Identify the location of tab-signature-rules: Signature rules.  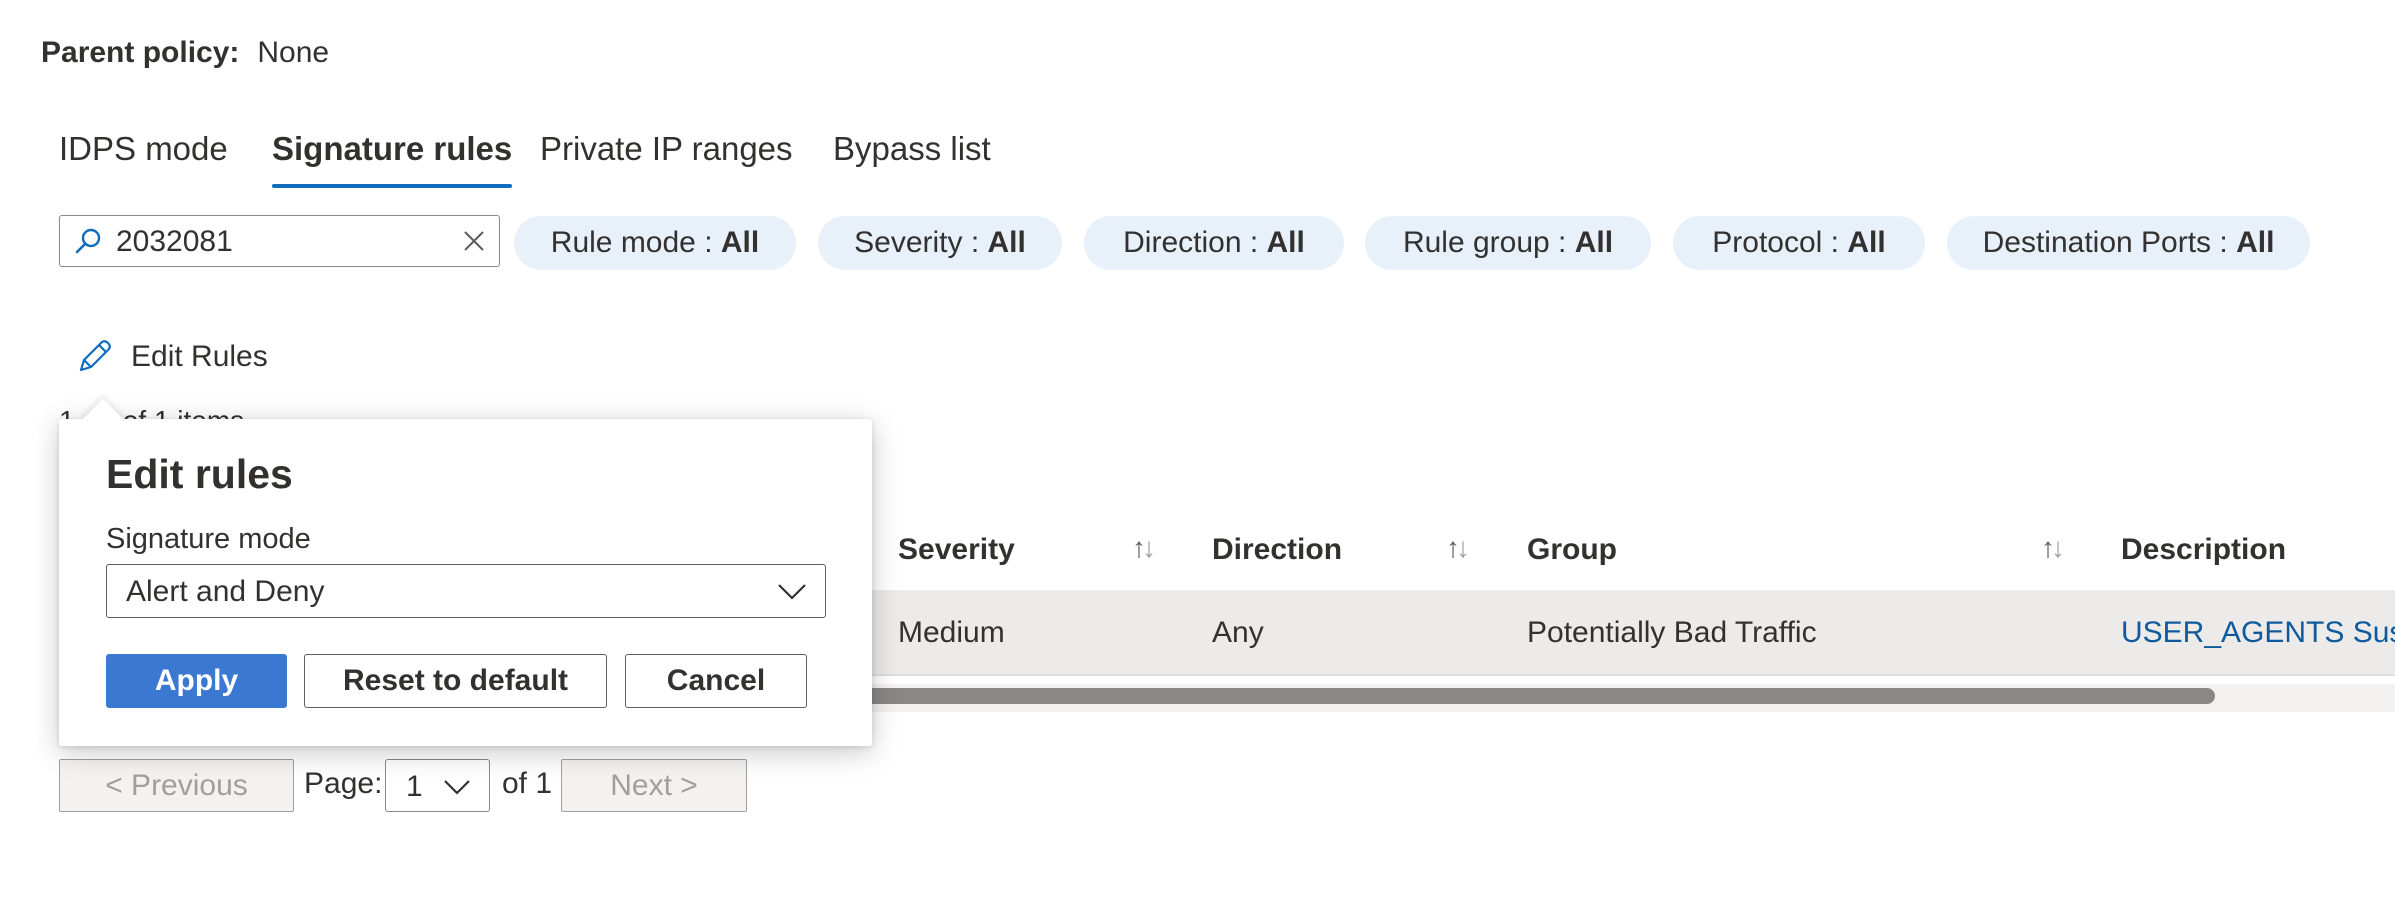
(392, 159).